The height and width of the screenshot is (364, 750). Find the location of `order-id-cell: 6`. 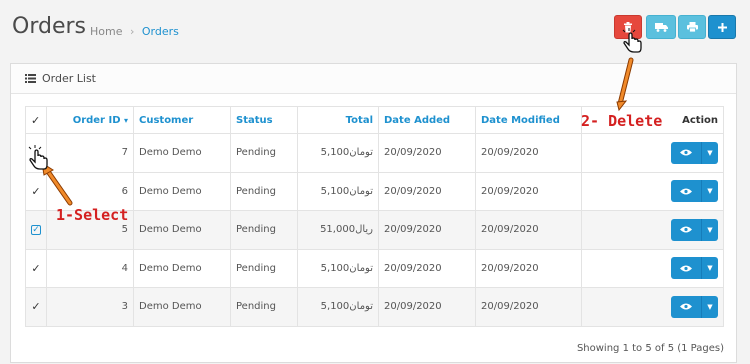

order-id-cell: 6 is located at coordinates (90, 191).